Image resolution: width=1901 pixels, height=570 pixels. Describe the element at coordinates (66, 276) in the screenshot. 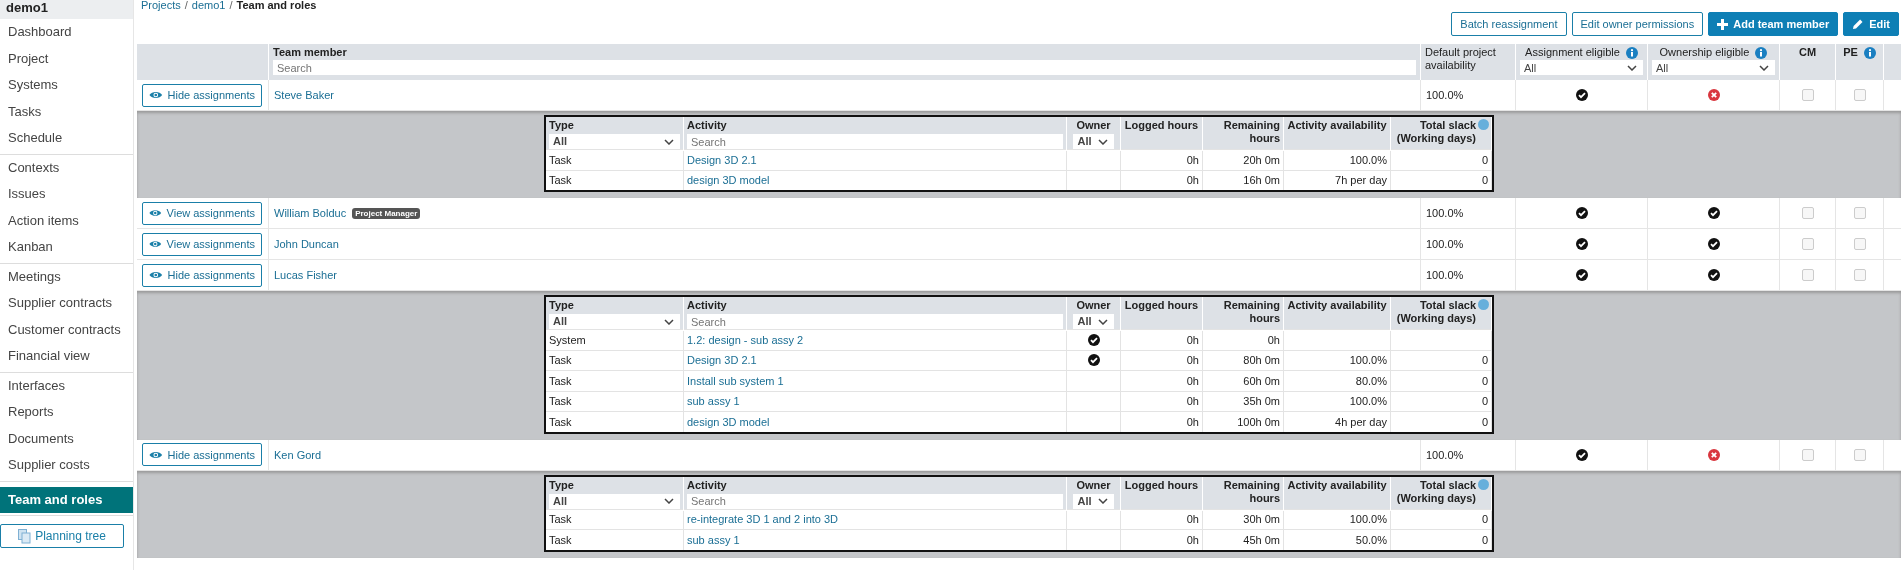

I see `sidebar-item: Meetings` at that location.